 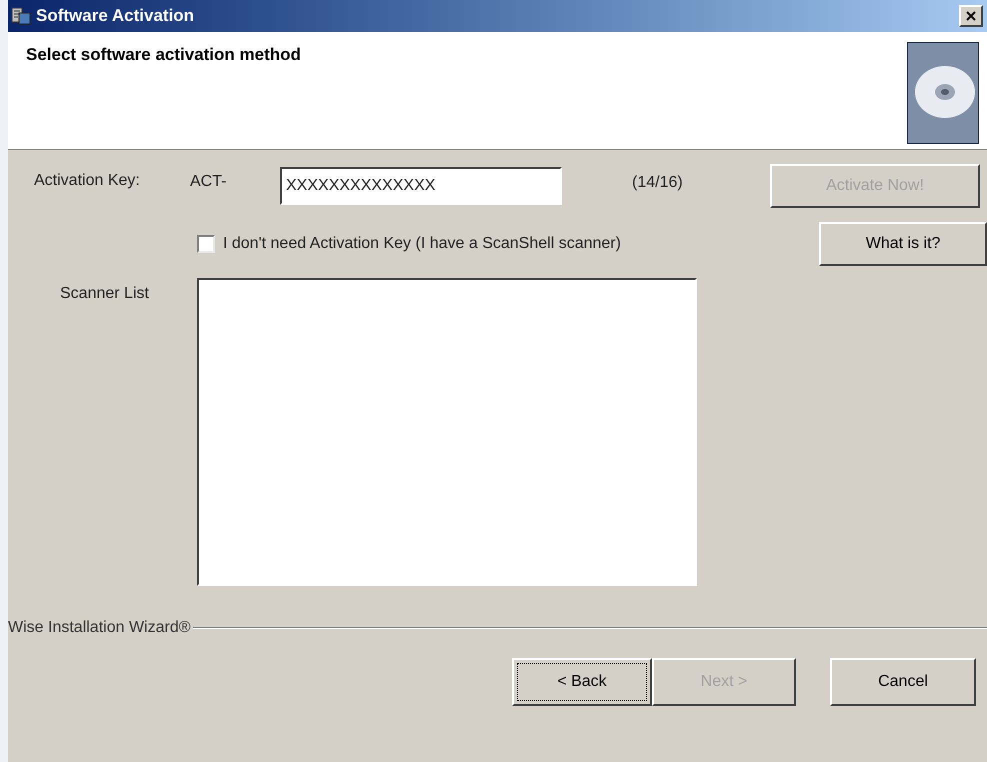 What do you see at coordinates (206, 244) in the screenshot?
I see `checkbox` at bounding box center [206, 244].